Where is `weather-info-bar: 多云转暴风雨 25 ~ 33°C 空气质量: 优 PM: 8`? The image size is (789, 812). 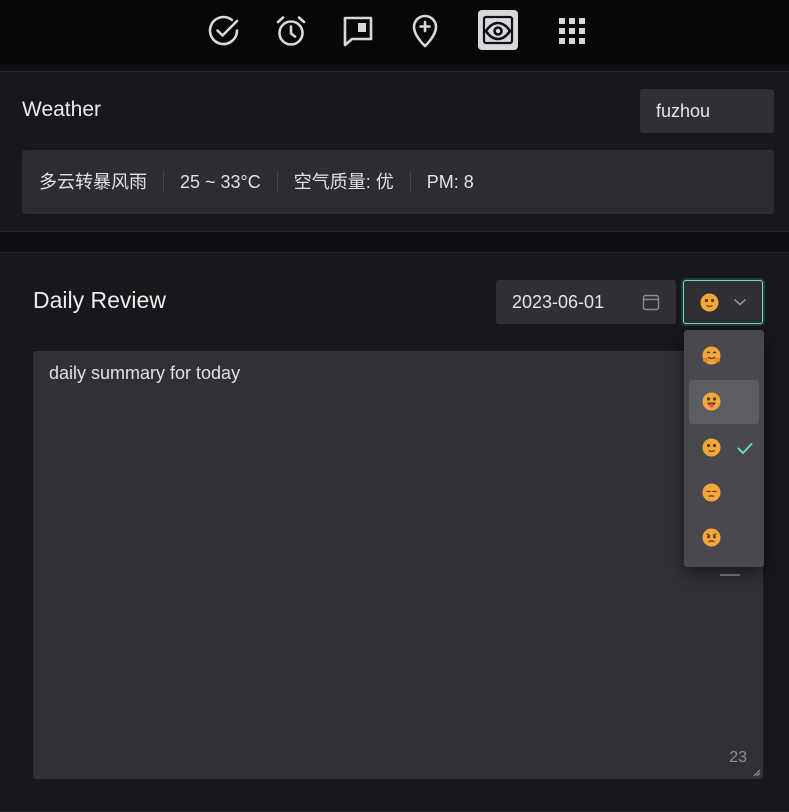
weather-info-bar: 多云转暴风雨 25 ~ 33°C 空气质量: 优 PM: 8 is located at coordinates (398, 182).